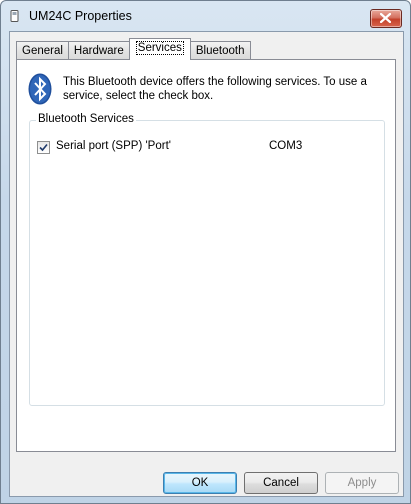 The width and height of the screenshot is (411, 504). I want to click on tab-strip: General Hardware Services Bluetooth, so click(133, 48).